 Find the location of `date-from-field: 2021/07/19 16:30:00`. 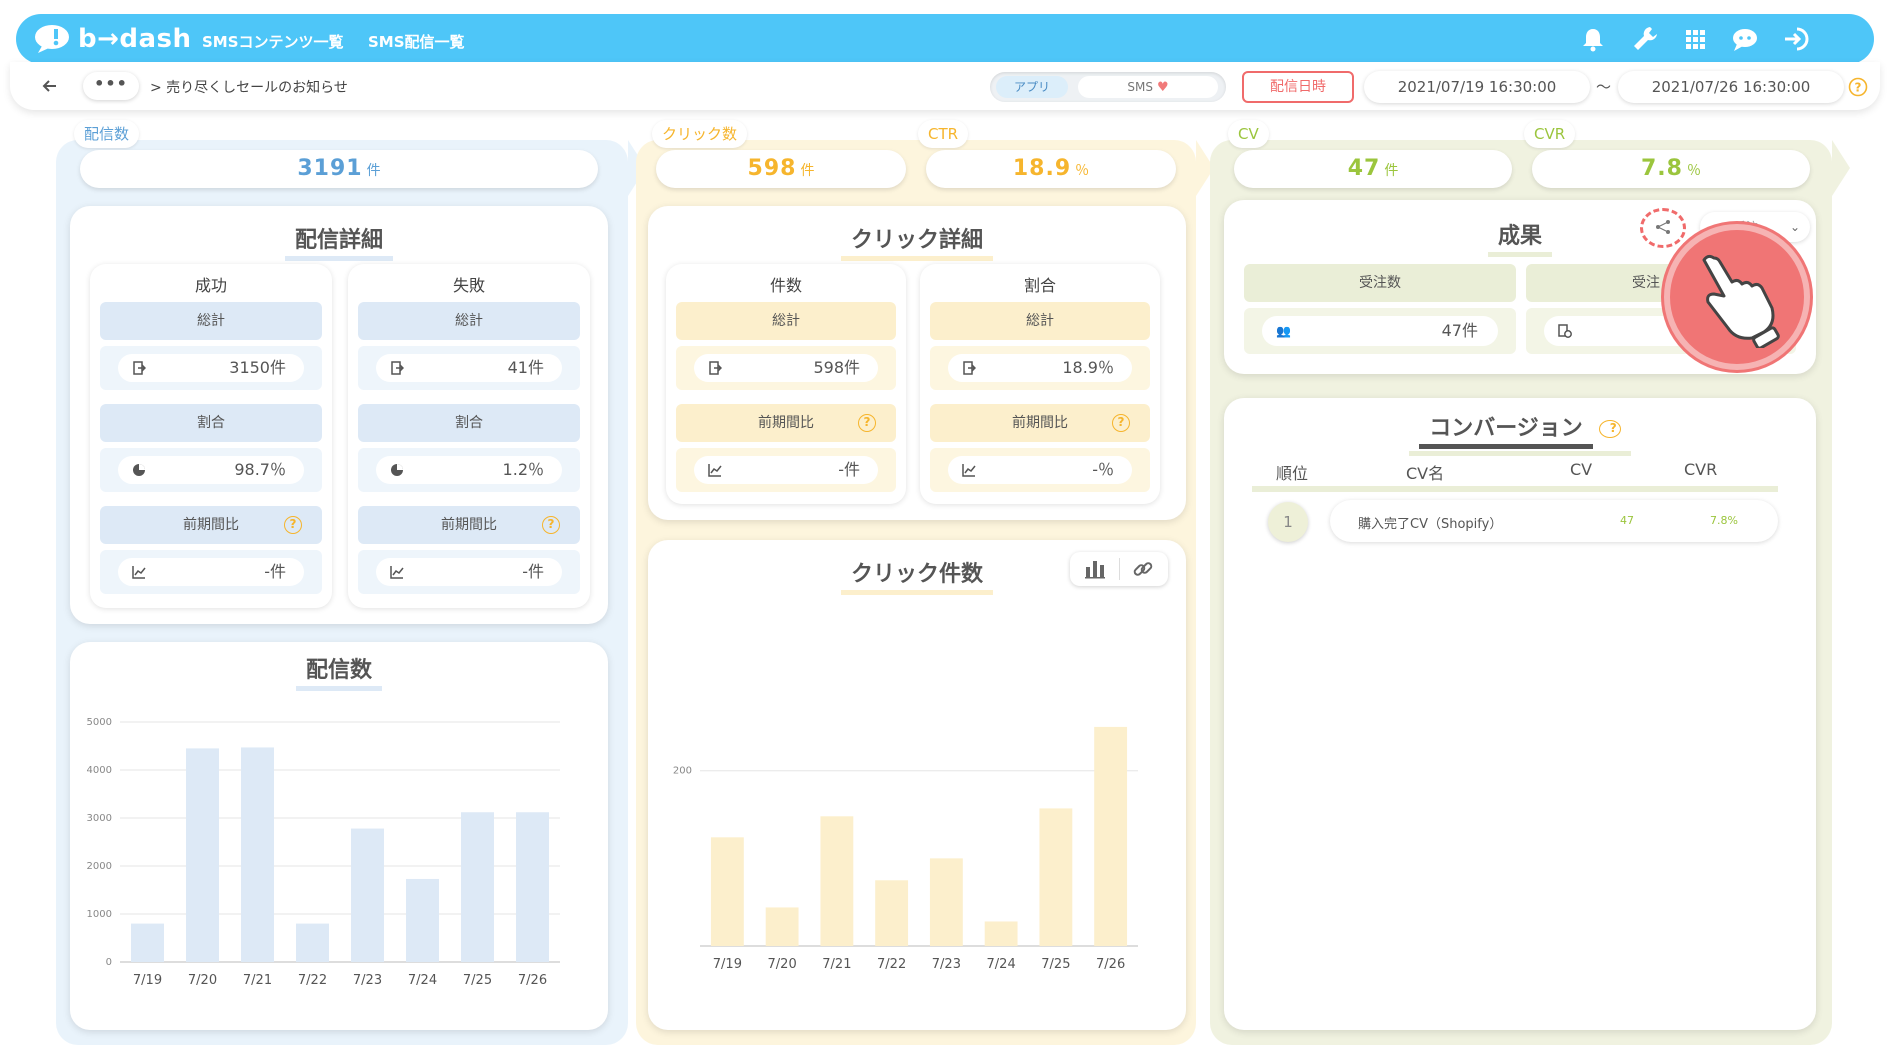

date-from-field: 2021/07/19 16:30:00 is located at coordinates (1477, 87).